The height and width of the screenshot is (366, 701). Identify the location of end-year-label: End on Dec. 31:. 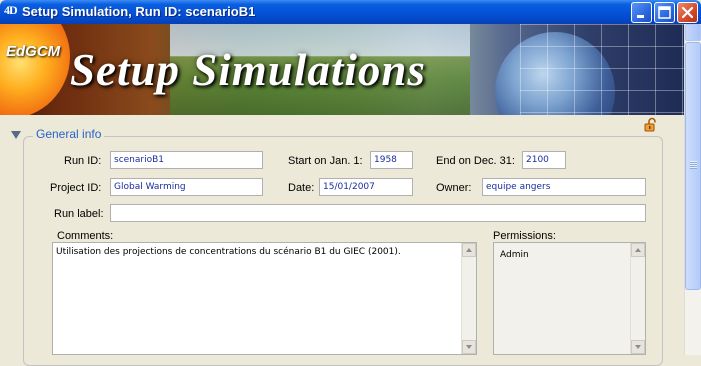
(475, 161).